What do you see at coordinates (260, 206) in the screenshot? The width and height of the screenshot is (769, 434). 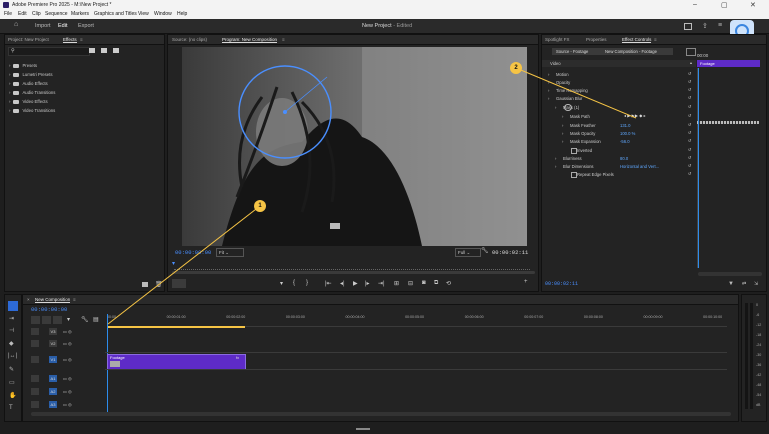 I see `callout-1: 1` at bounding box center [260, 206].